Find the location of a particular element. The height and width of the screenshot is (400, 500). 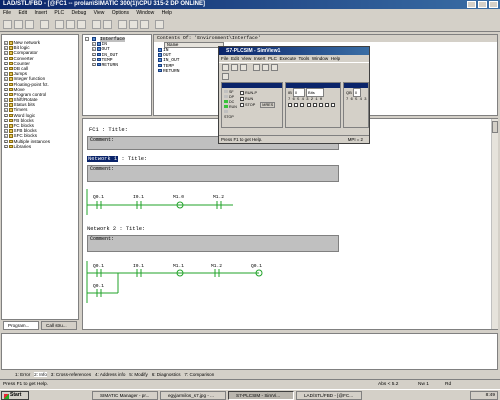

plcsim-output-icon is located at coordinates (265, 67).